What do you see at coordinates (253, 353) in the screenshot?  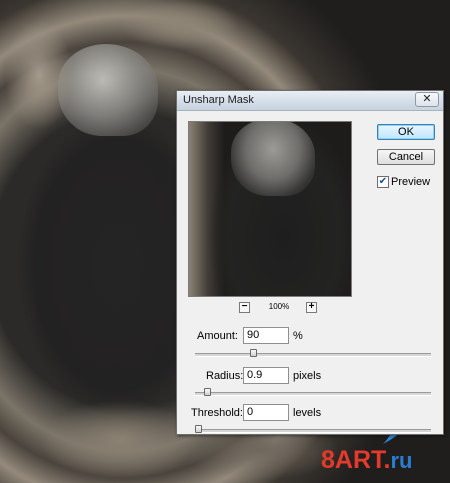 I see `amount-slider-thumb` at bounding box center [253, 353].